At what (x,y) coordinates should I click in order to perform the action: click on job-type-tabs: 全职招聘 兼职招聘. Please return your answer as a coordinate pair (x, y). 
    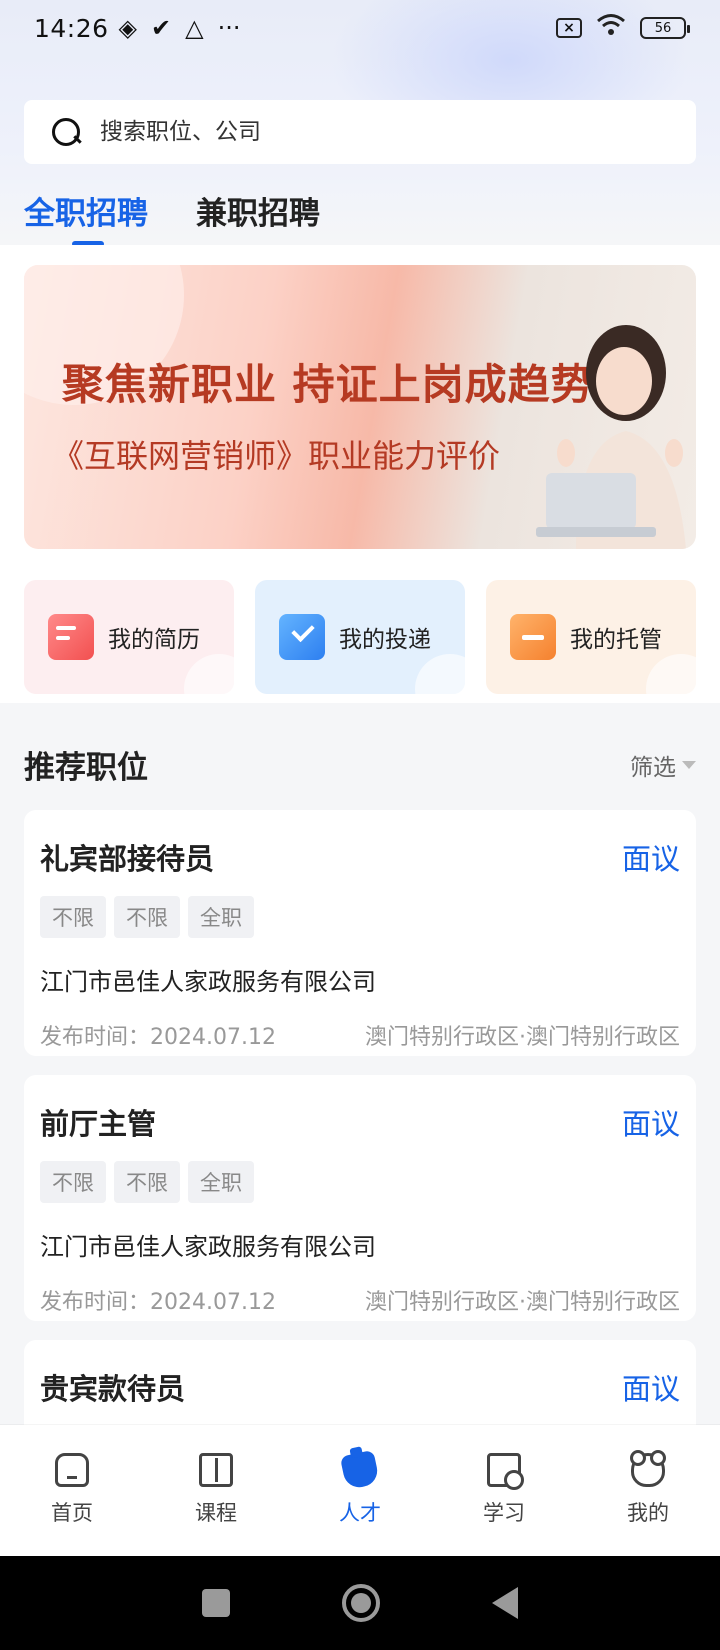
    Looking at the image, I should click on (172, 217).